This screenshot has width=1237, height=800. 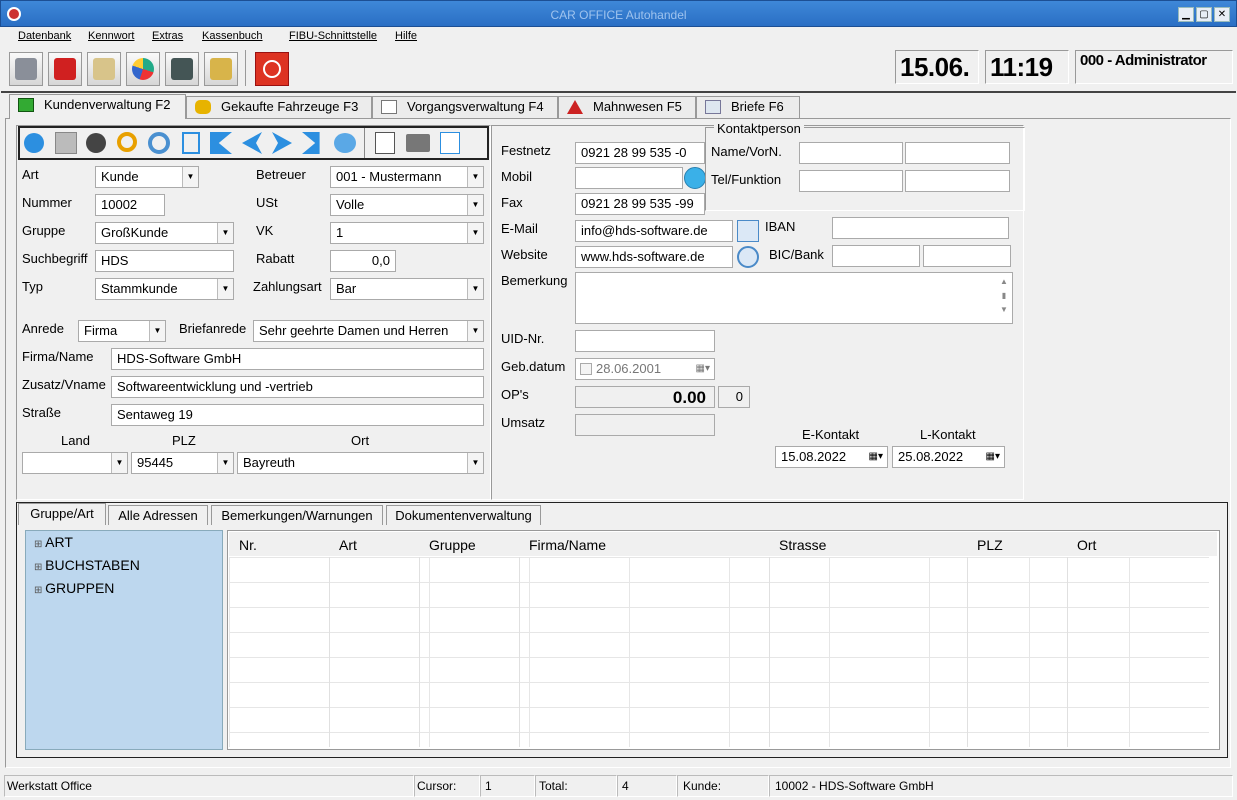 I want to click on col-art: Art, so click(x=348, y=545).